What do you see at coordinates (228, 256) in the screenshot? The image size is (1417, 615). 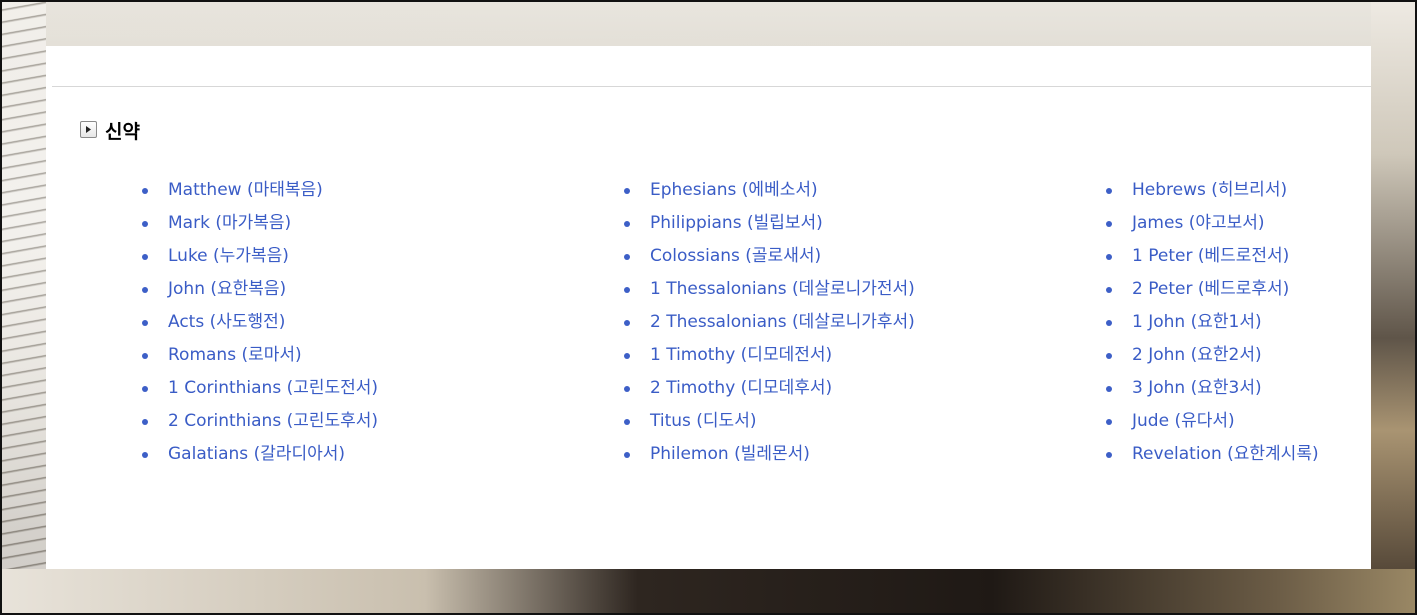 I see `book-link: Luke (누가복음)` at bounding box center [228, 256].